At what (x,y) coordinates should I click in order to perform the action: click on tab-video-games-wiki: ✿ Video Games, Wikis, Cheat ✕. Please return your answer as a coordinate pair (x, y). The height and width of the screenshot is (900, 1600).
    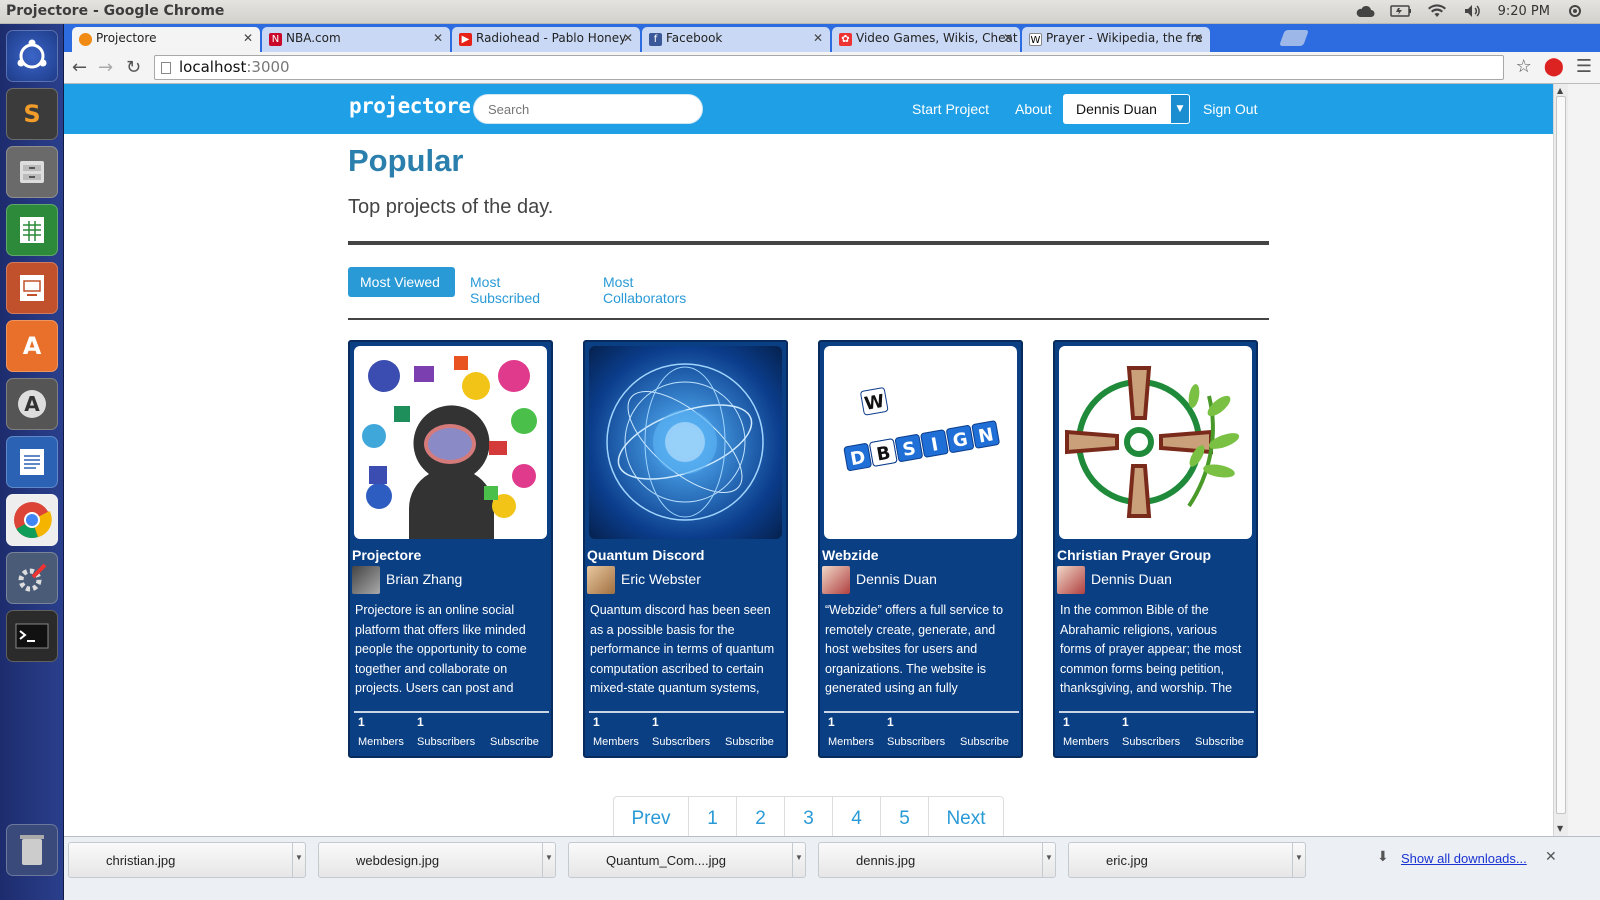
    Looking at the image, I should click on (926, 39).